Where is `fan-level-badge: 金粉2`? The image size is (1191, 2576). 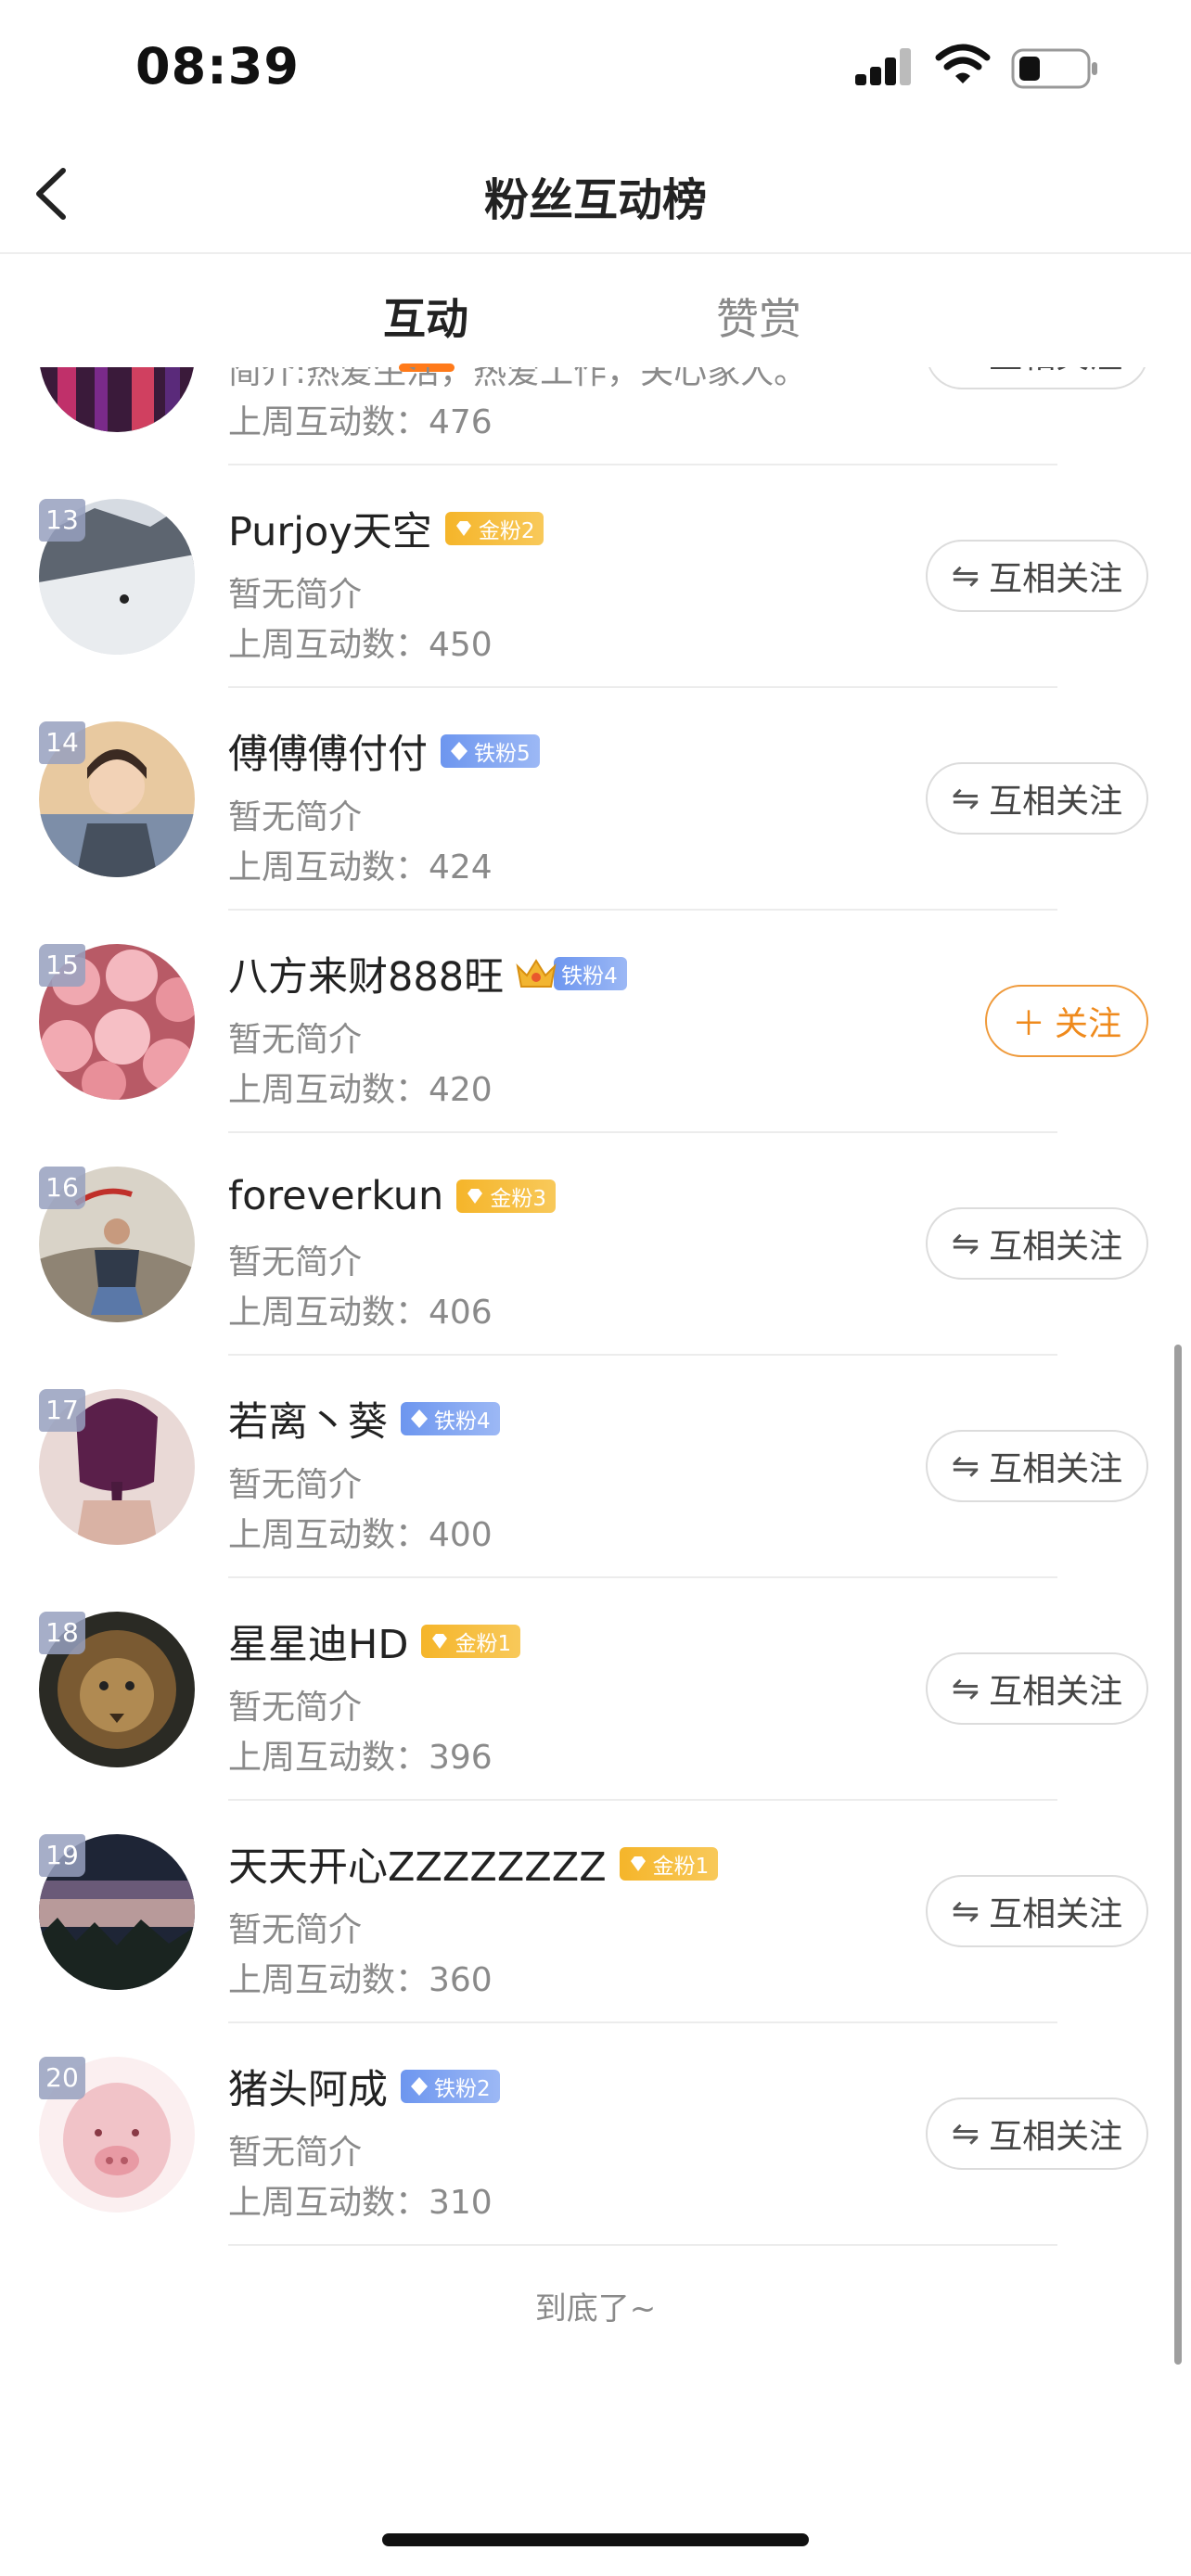 fan-level-badge: 金粉2 is located at coordinates (494, 528).